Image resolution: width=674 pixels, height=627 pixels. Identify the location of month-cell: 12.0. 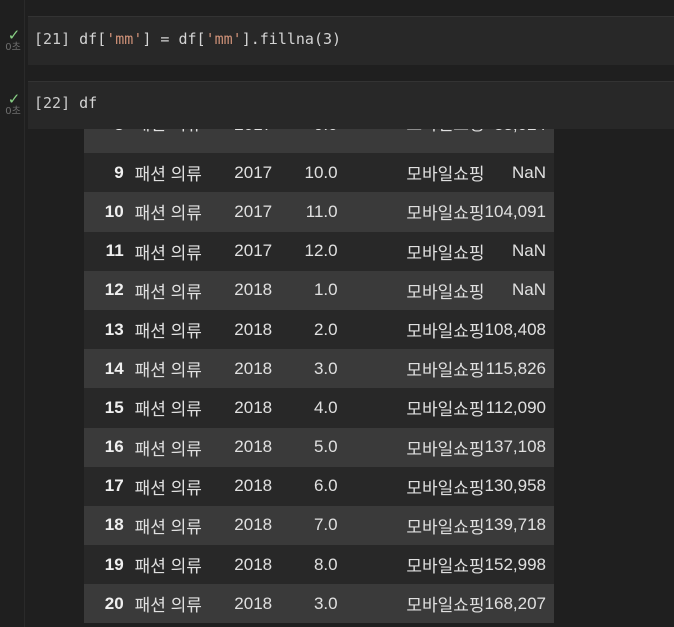
(321, 251).